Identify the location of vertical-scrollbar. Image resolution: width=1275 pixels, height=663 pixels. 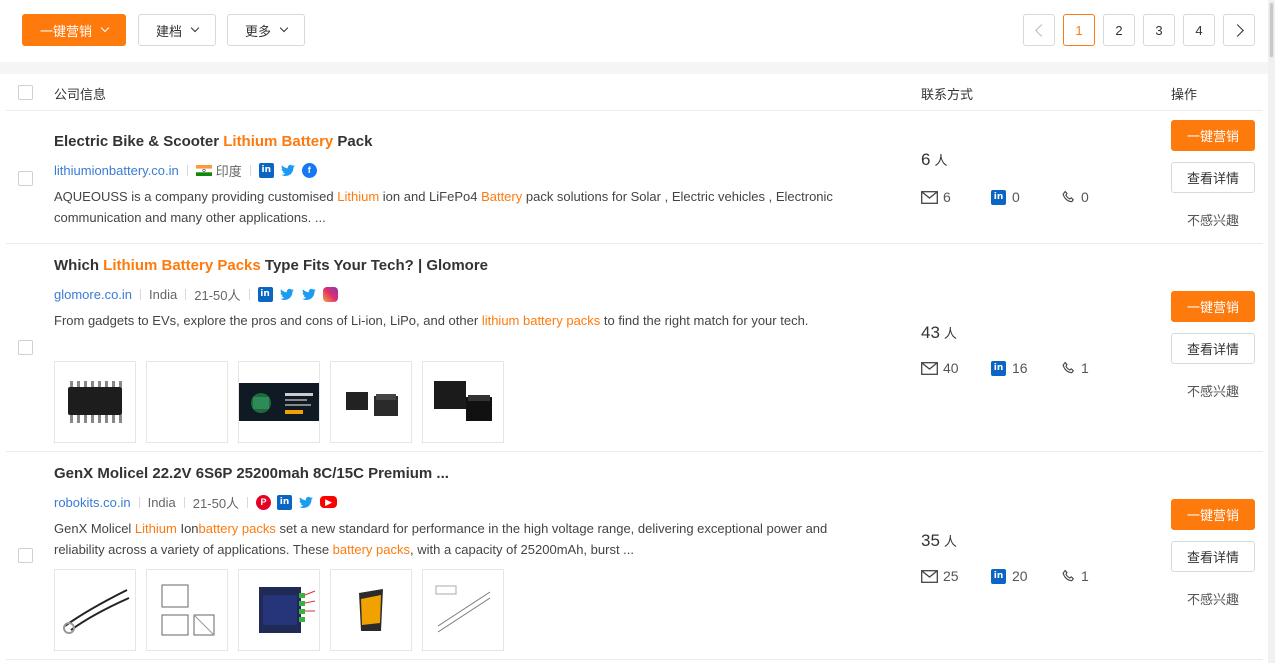
(1271, 331).